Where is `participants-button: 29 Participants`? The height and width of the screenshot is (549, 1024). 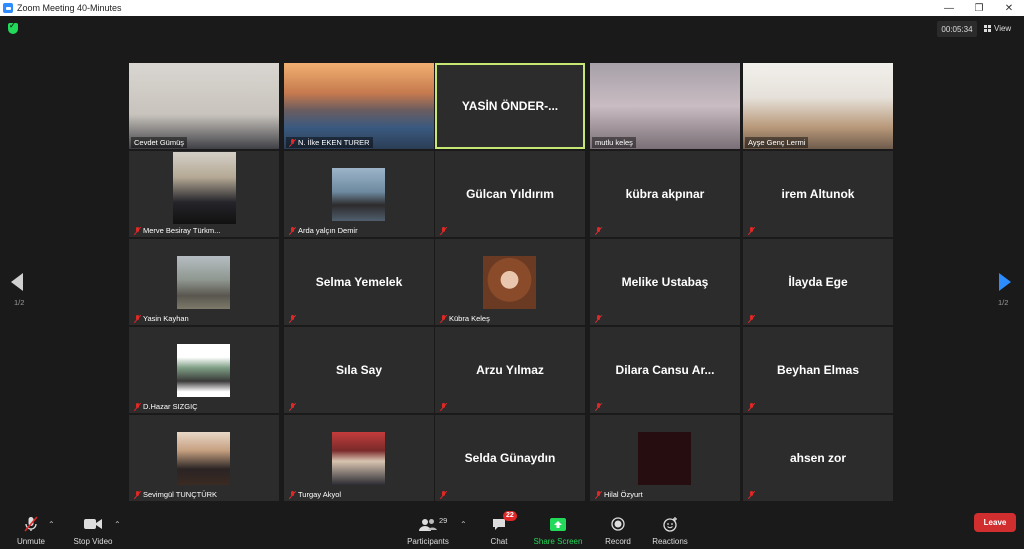
participants-button: 29 Participants is located at coordinates (428, 529).